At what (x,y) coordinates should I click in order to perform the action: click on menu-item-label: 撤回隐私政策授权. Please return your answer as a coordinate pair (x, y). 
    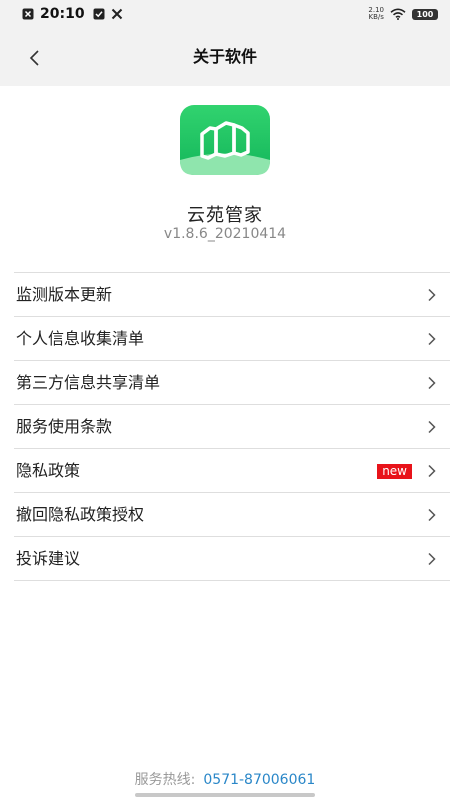
    Looking at the image, I should click on (80, 514).